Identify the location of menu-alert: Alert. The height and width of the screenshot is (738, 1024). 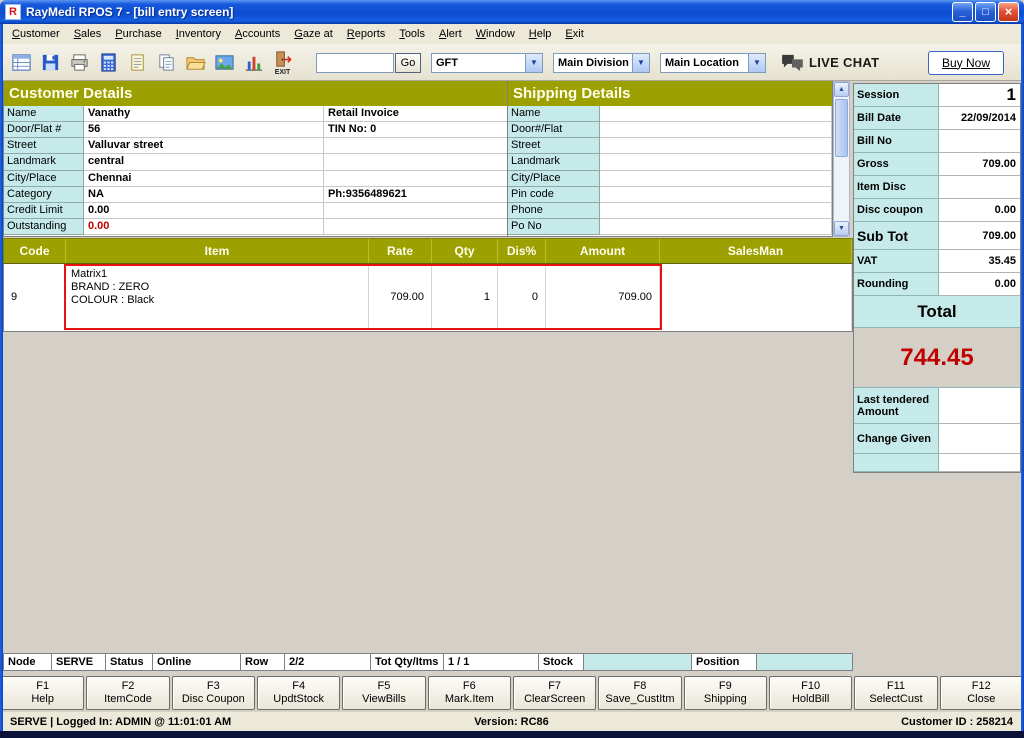
(450, 34).